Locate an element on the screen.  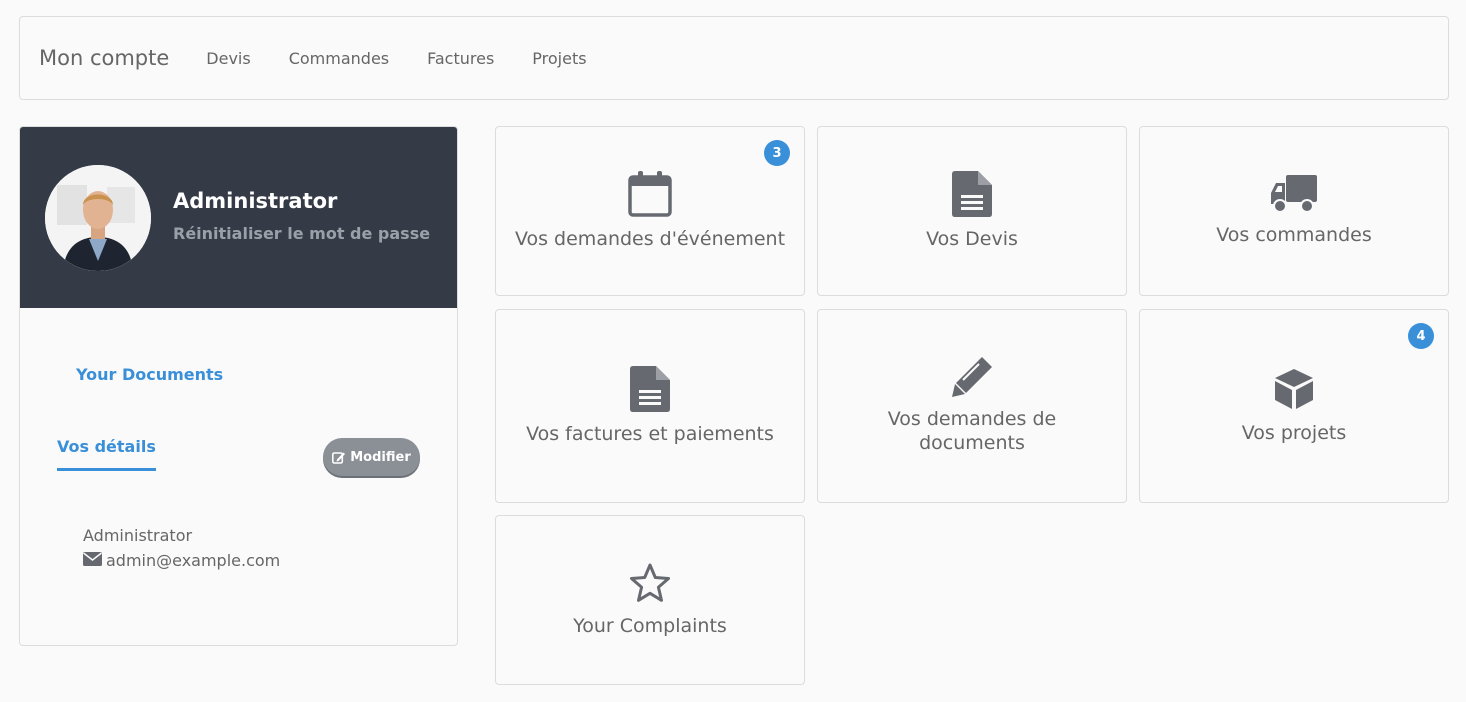
edit-button: Modifier is located at coordinates (371, 457).